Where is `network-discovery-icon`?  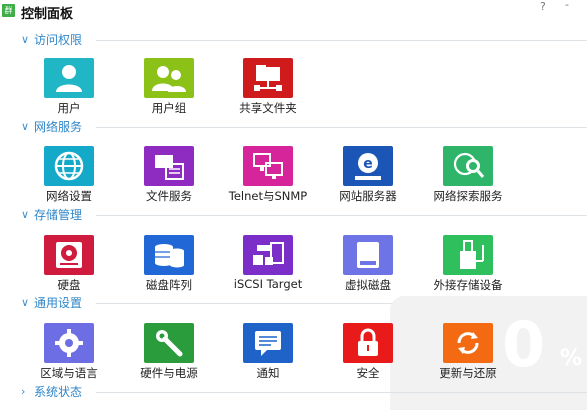
network-discovery-icon is located at coordinates (468, 166).